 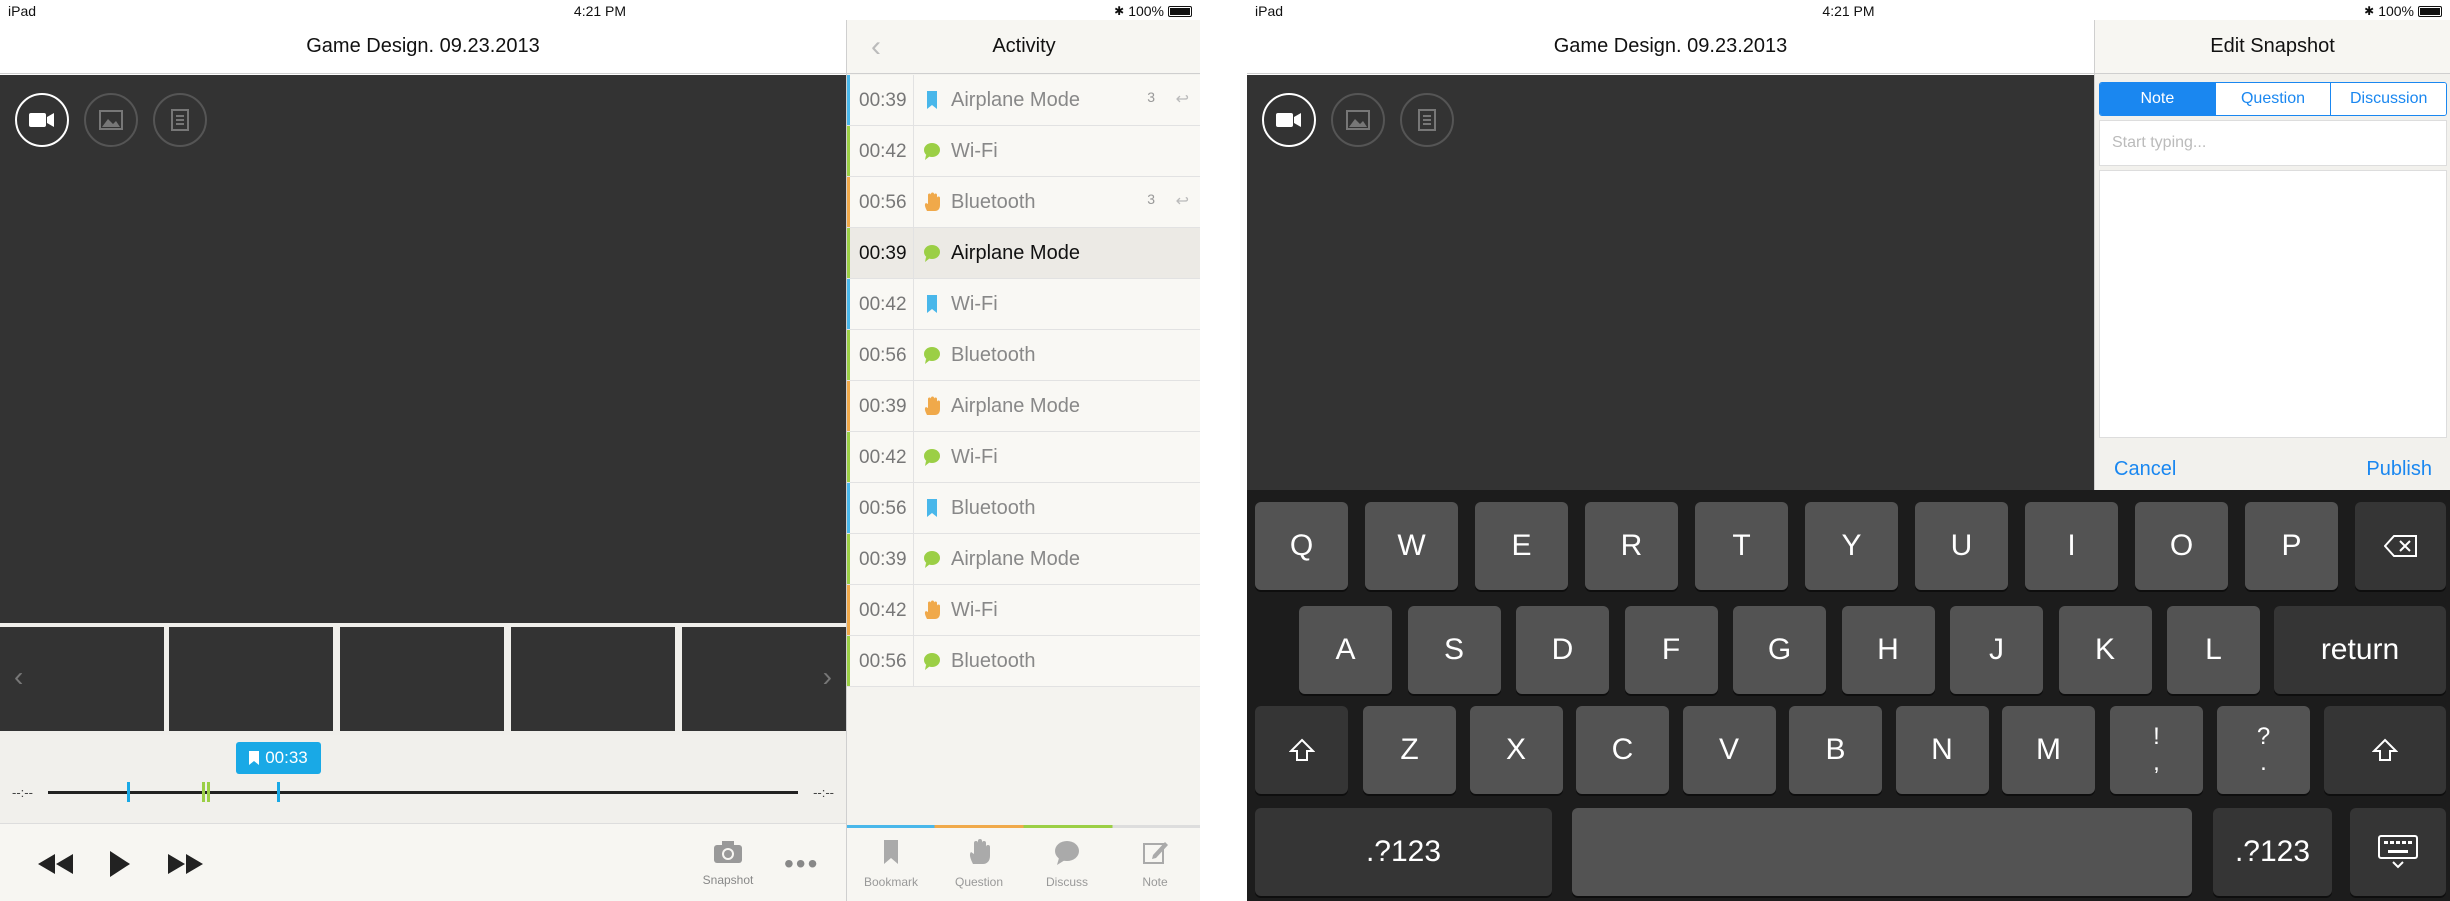 What do you see at coordinates (1067, 863) in the screenshot?
I see `tab-discuss: Discuss` at bounding box center [1067, 863].